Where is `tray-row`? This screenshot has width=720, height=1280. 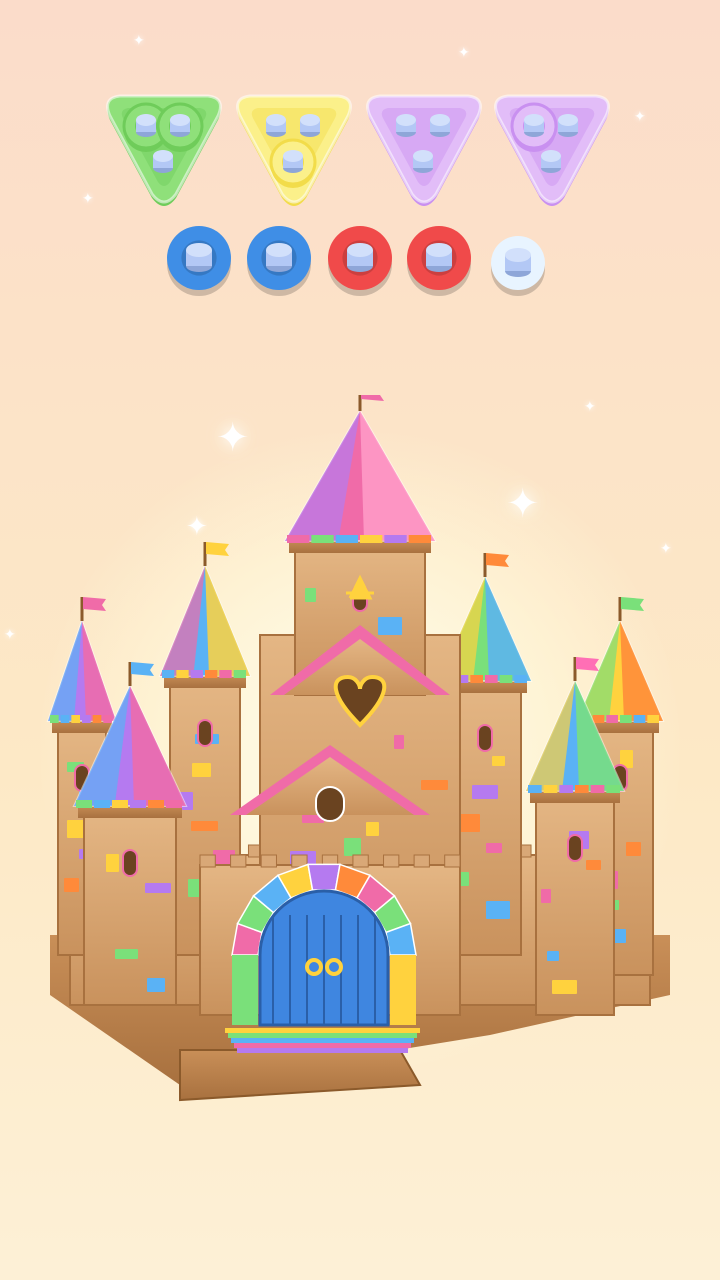
tray-row is located at coordinates (360, 152).